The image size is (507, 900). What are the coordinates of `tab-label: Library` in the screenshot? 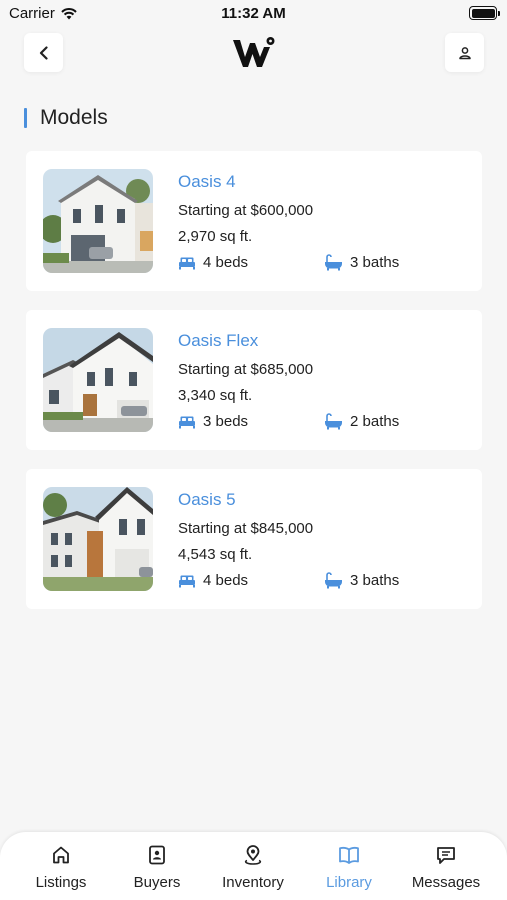 It's located at (349, 882).